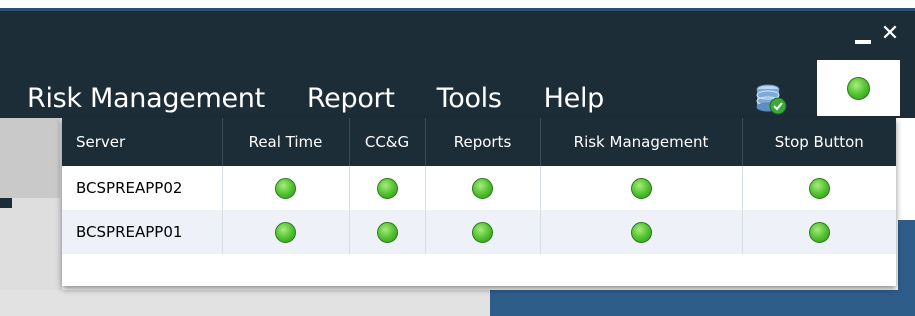 The image size is (915, 316). Describe the element at coordinates (142, 142) in the screenshot. I see `column-header-server: Server` at that location.